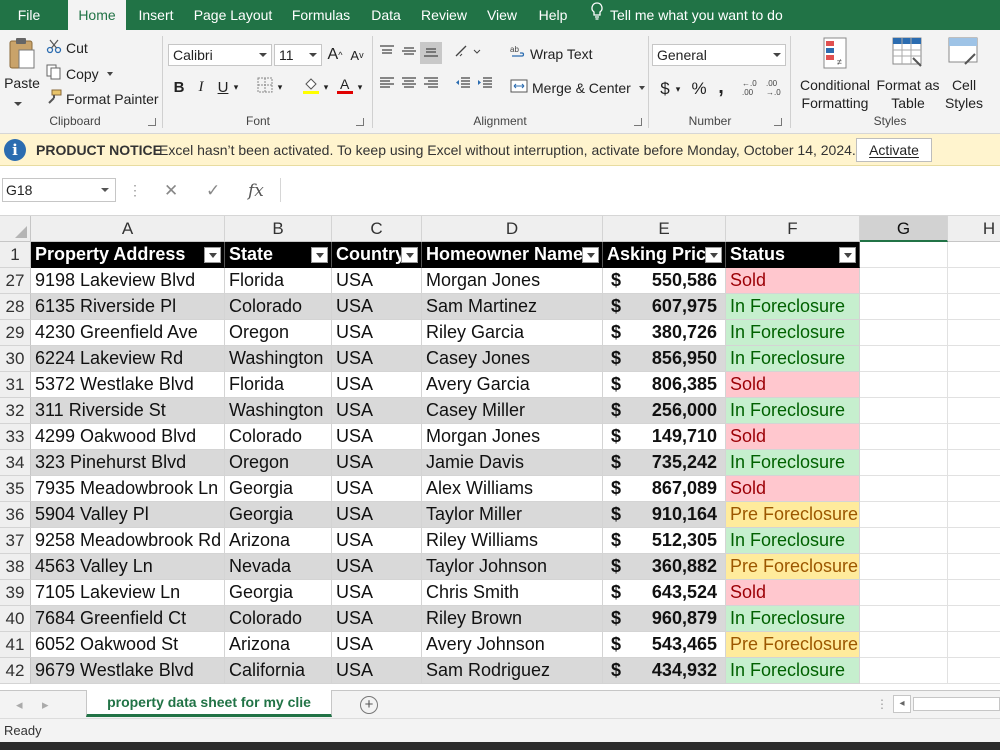 This screenshot has width=1000, height=750. What do you see at coordinates (512, 385) in the screenshot?
I see `cell-owner: Avery Garcia` at bounding box center [512, 385].